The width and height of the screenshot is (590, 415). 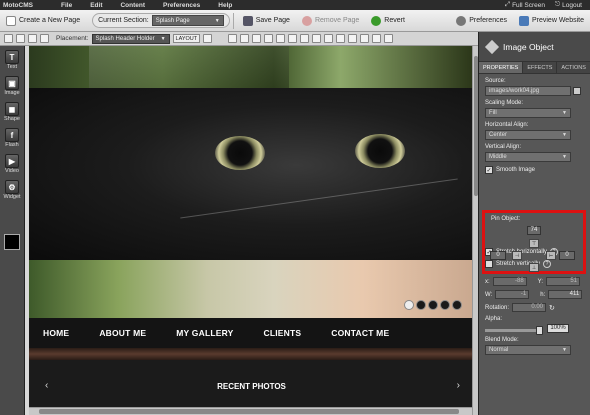 I want to click on align-left-icon, so click(x=281, y=38).